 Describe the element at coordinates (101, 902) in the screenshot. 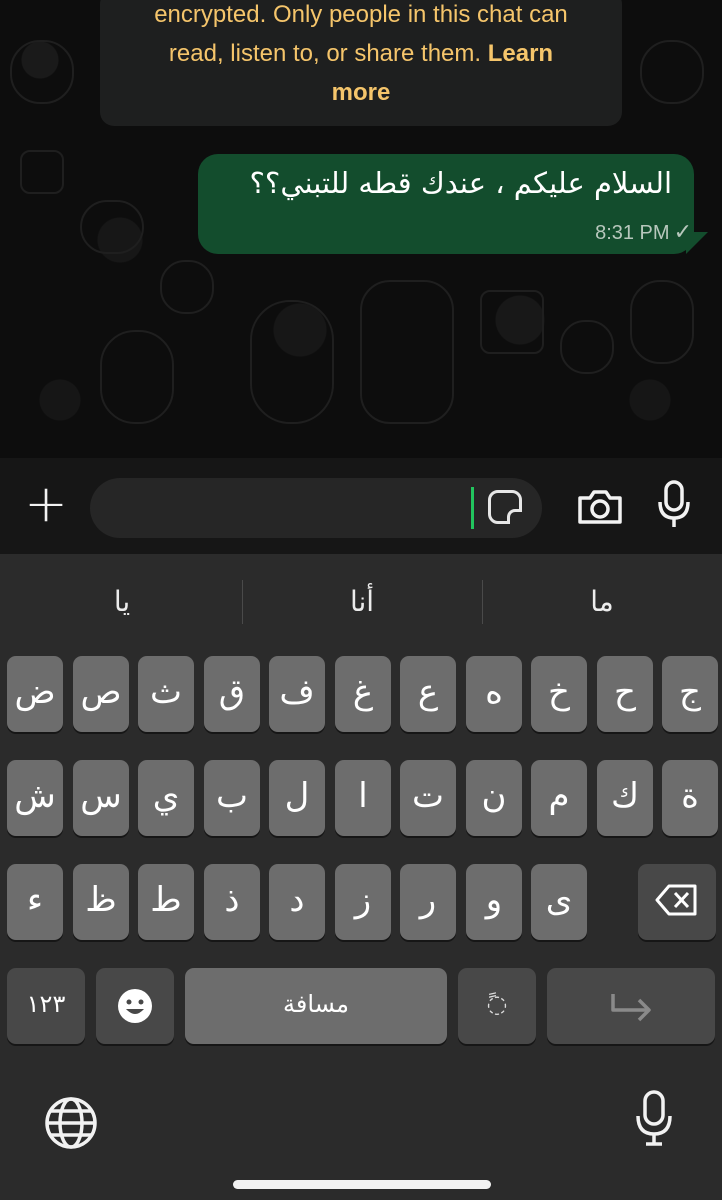

I see `key: ظ` at that location.